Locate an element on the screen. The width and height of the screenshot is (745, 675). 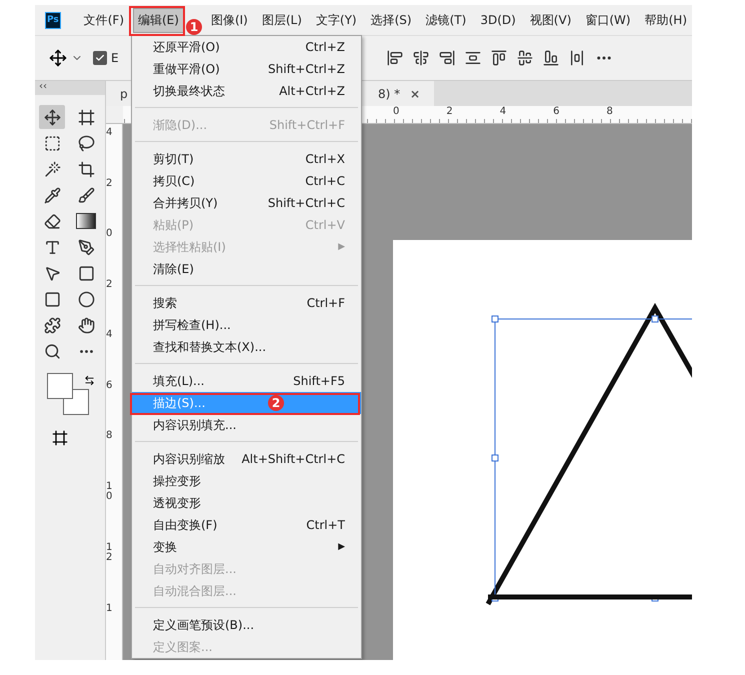
menu-item: 图层(L) is located at coordinates (281, 20).